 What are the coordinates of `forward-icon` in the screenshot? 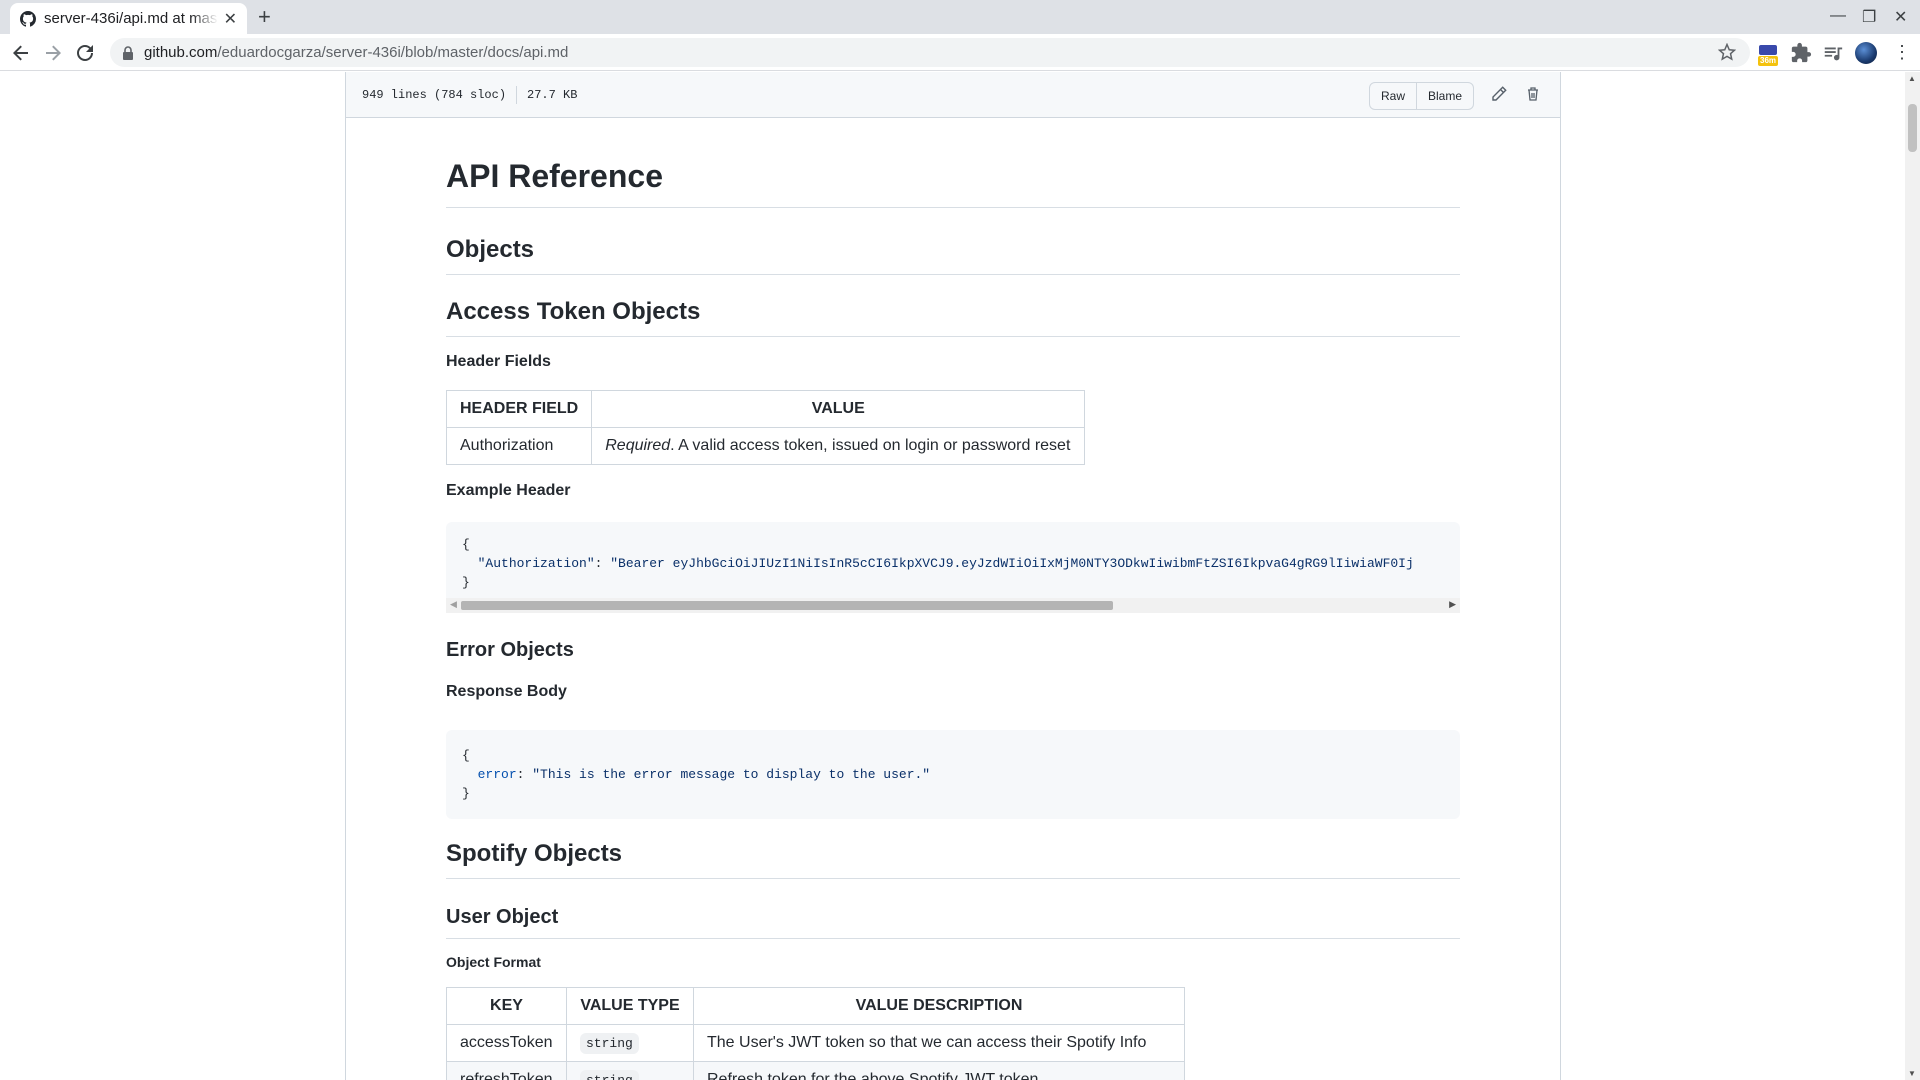 It's located at (53, 53).